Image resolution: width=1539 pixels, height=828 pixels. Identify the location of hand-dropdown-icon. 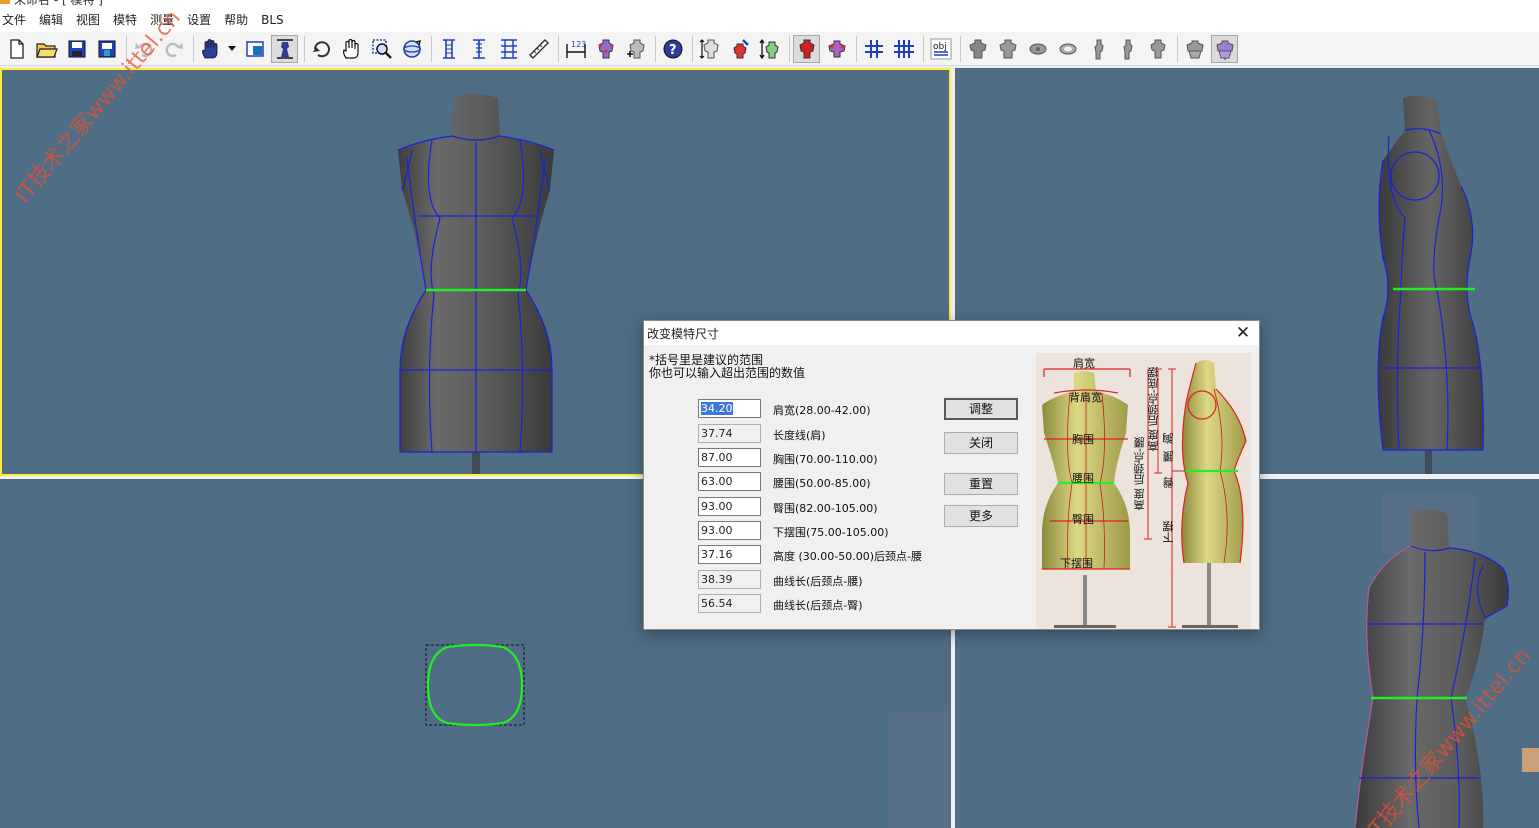
(210, 49).